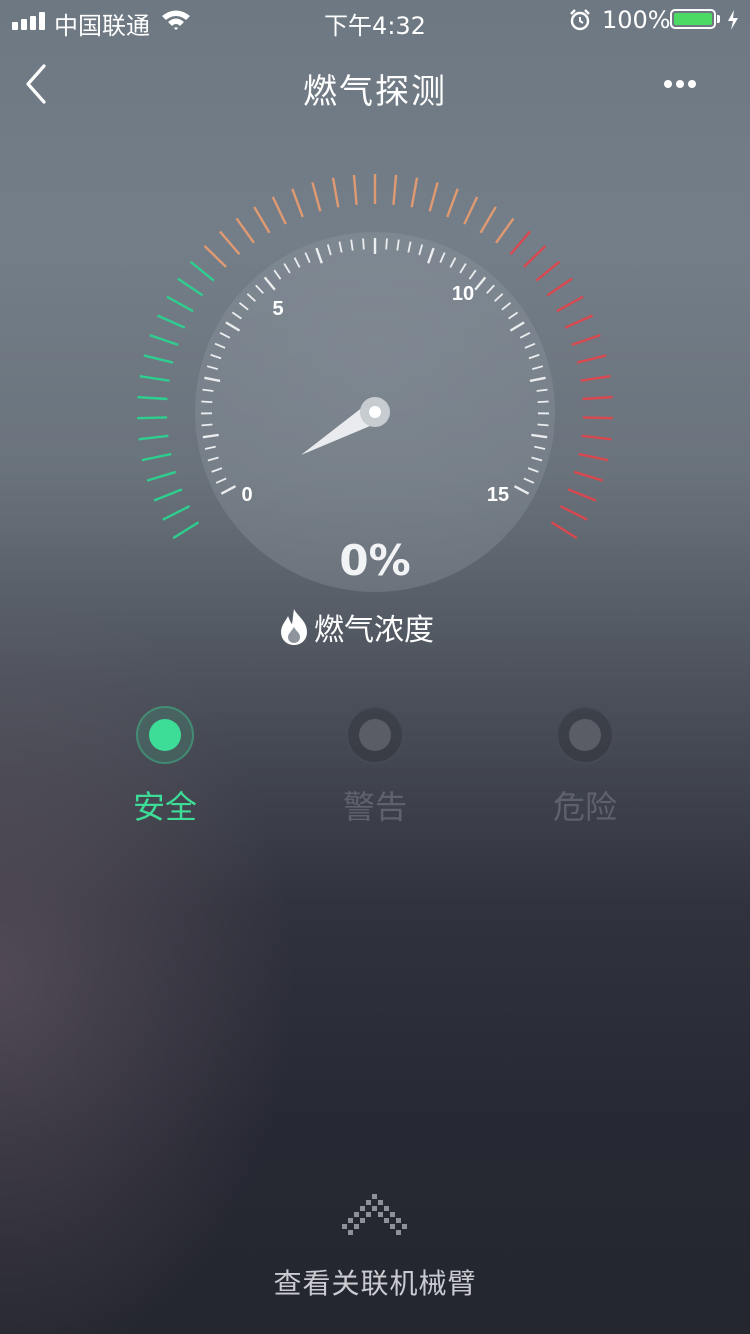 The image size is (750, 1334). What do you see at coordinates (294, 627) in the screenshot?
I see `flame-icon` at bounding box center [294, 627].